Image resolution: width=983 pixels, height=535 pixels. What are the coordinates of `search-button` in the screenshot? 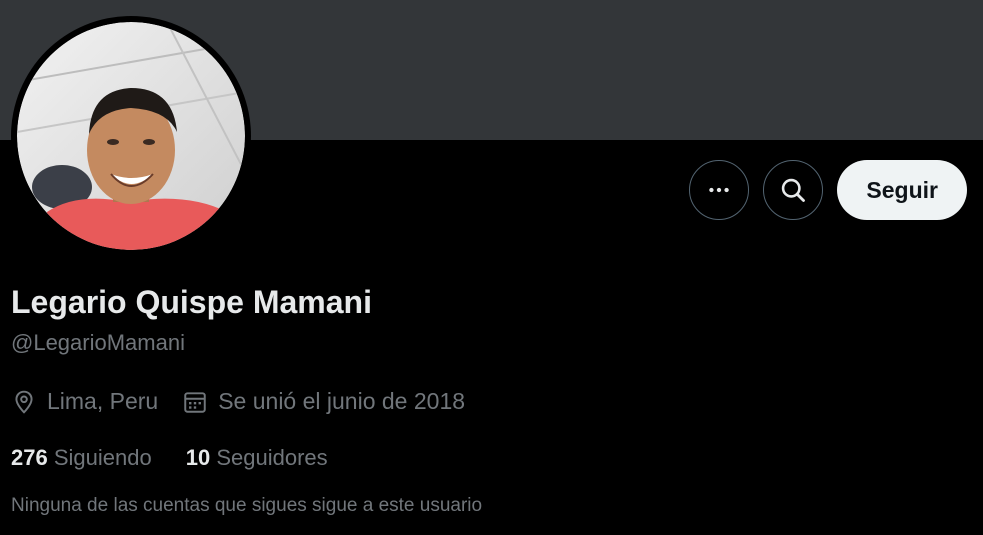 It's located at (793, 190).